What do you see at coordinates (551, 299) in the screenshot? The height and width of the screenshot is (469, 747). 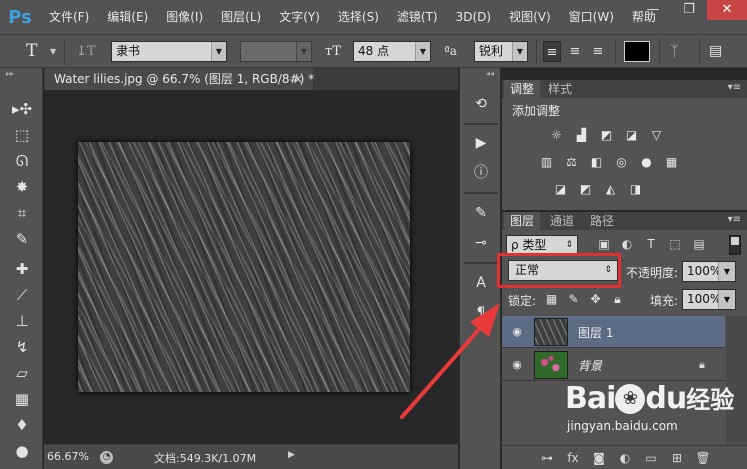 I see `lock-transparent-icon: ▦` at bounding box center [551, 299].